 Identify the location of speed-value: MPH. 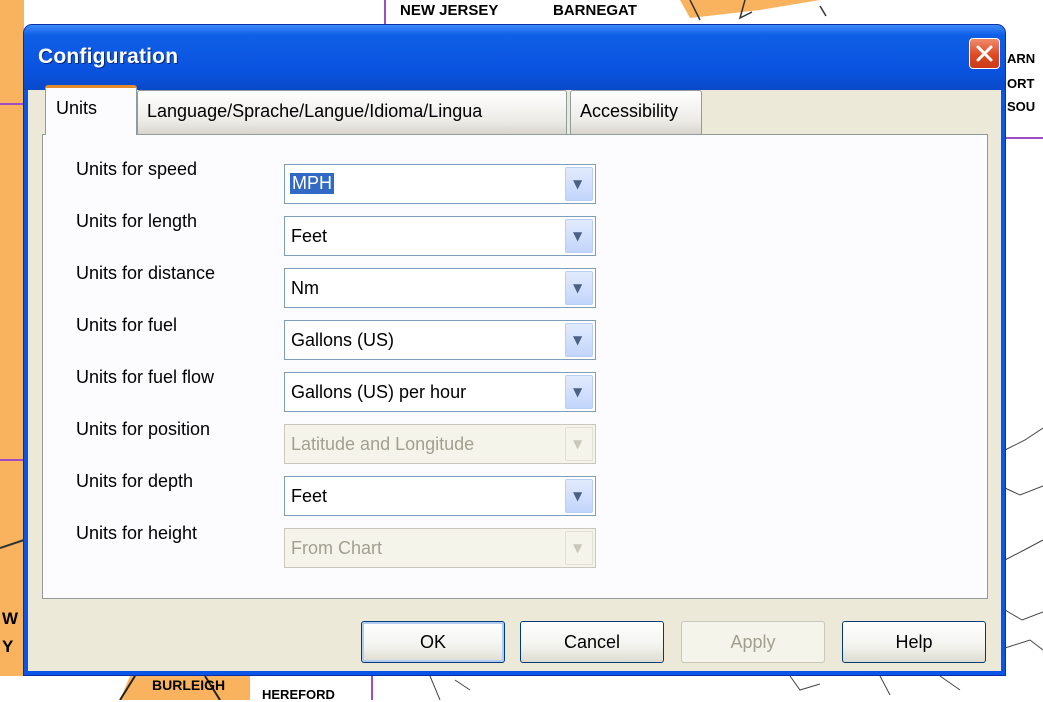
(312, 183).